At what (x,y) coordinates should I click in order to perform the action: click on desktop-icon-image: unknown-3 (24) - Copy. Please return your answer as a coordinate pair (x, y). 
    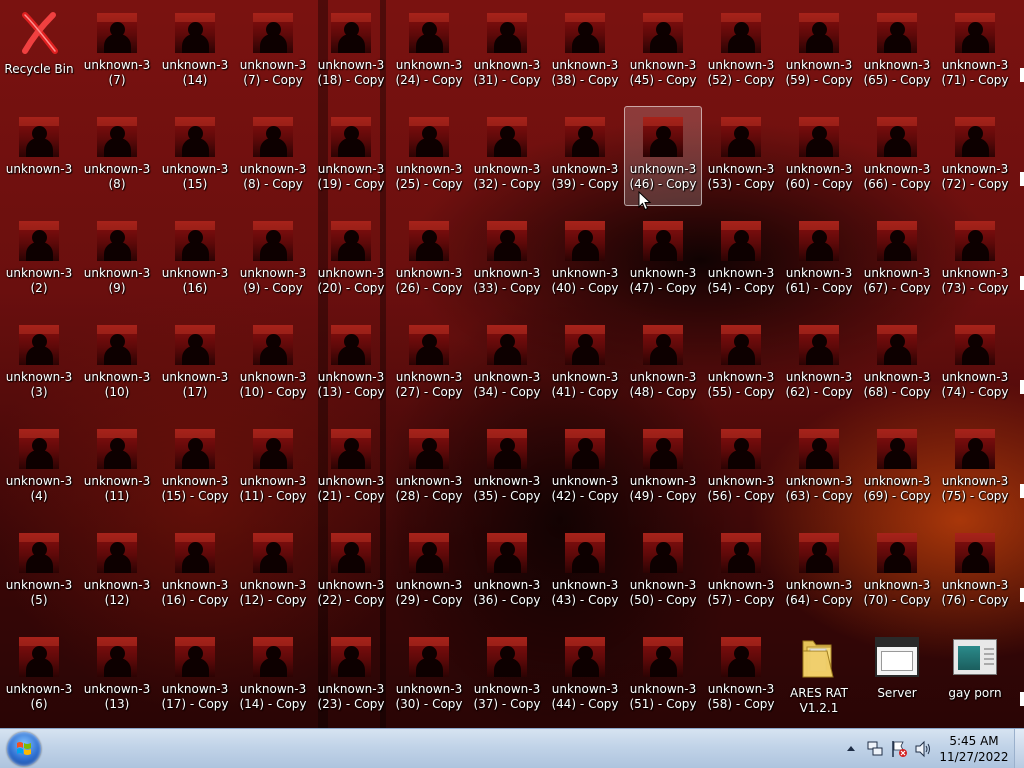
    Looking at the image, I should click on (429, 52).